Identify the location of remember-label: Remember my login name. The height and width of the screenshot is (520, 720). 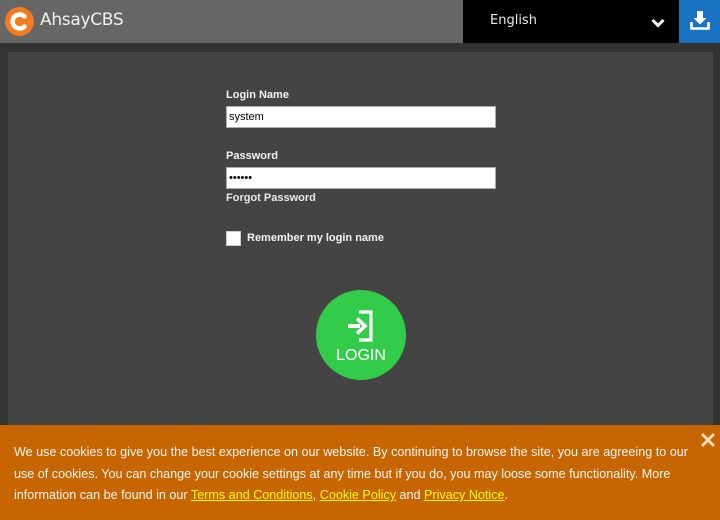
(315, 238).